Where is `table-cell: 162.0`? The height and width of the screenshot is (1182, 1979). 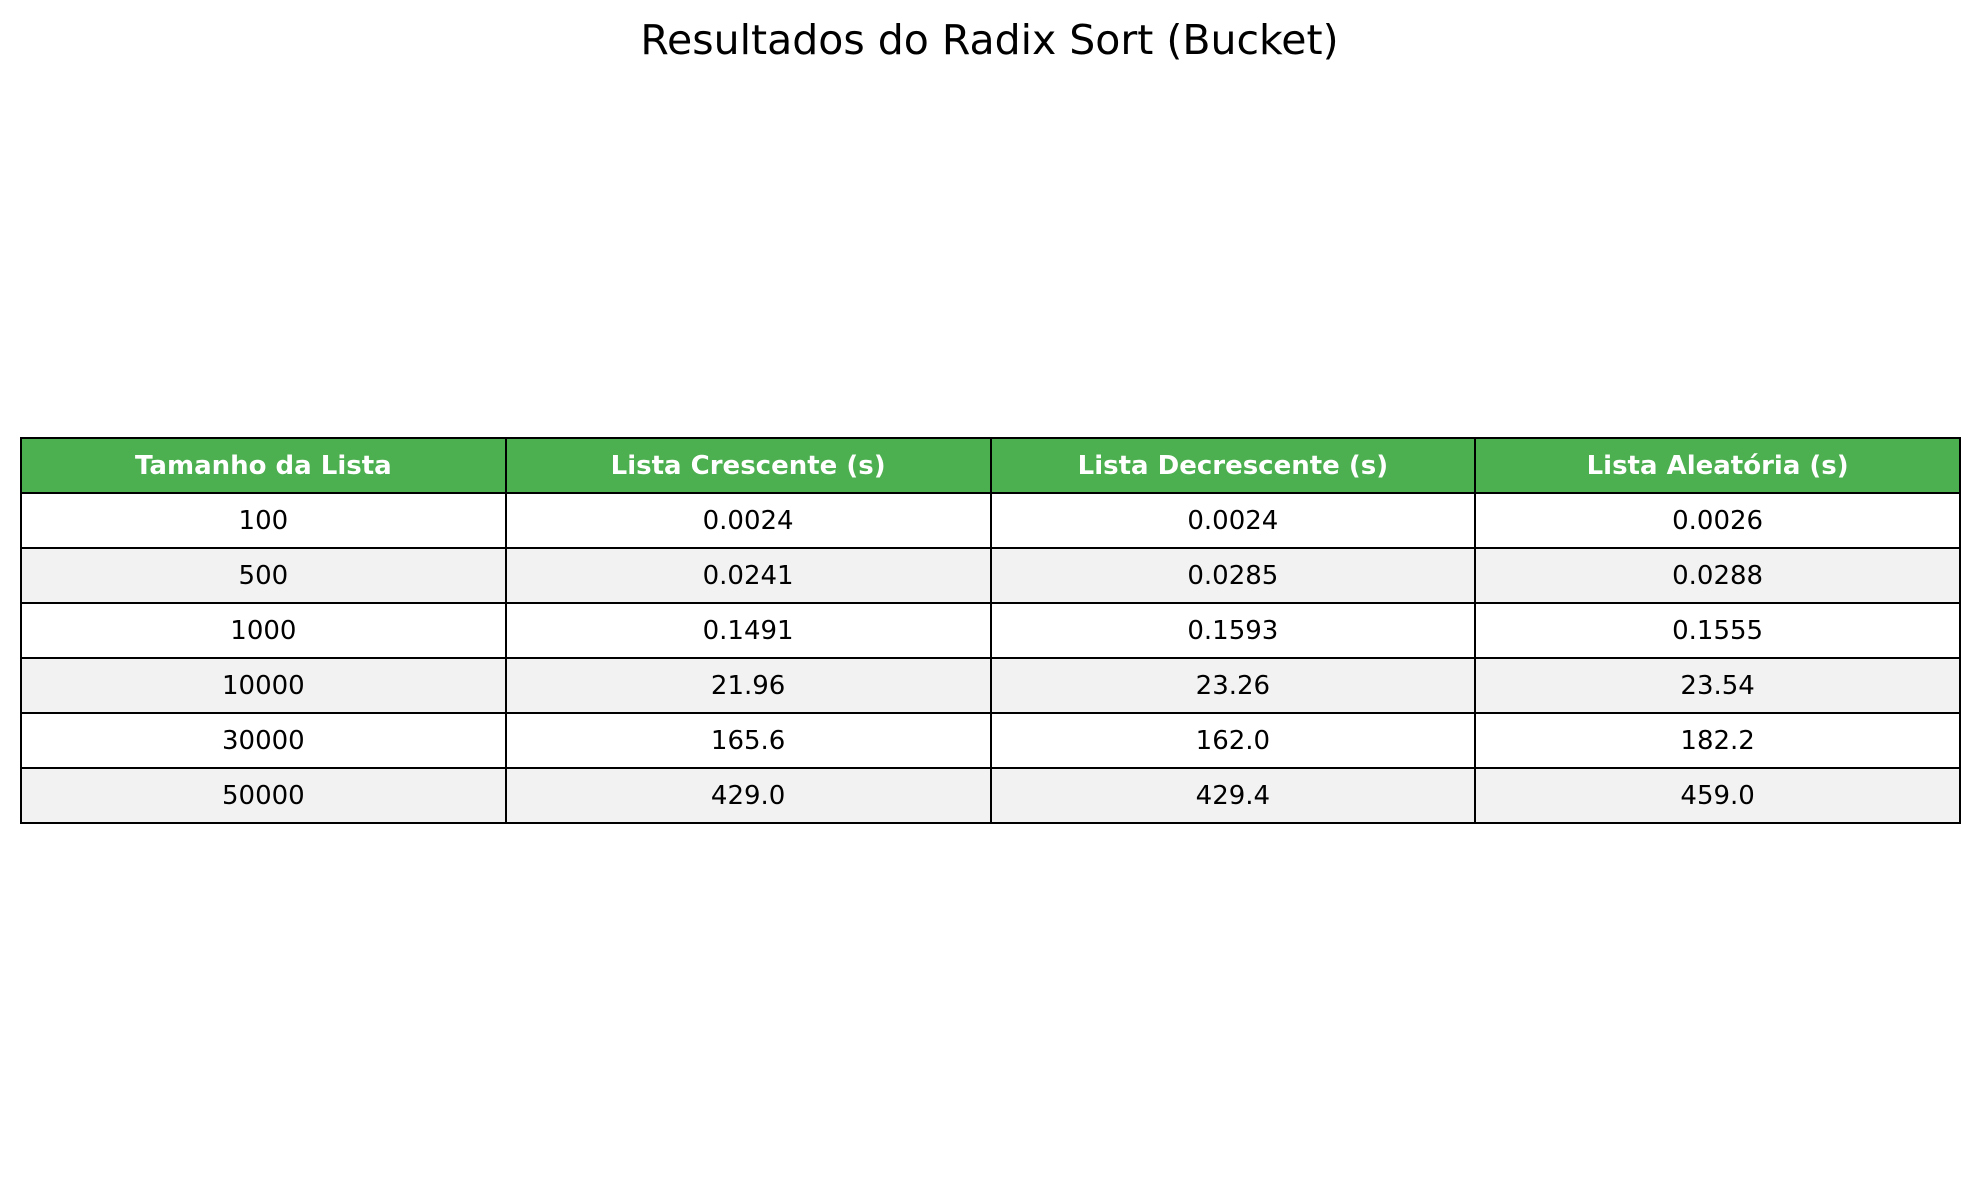 table-cell: 162.0 is located at coordinates (1233, 740).